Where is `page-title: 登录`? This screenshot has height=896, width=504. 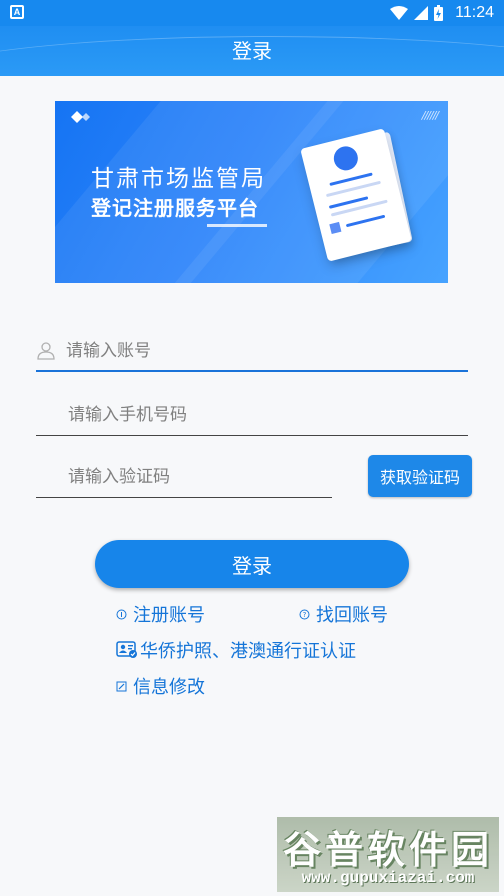
page-title: 登录 is located at coordinates (252, 51).